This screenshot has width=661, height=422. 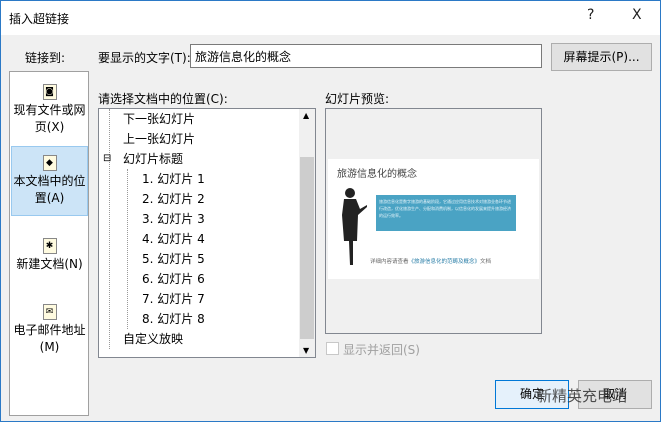 I want to click on slide-footer: 详细内容请查看《旅游信息化的范畴及概念》文档, so click(x=430, y=261).